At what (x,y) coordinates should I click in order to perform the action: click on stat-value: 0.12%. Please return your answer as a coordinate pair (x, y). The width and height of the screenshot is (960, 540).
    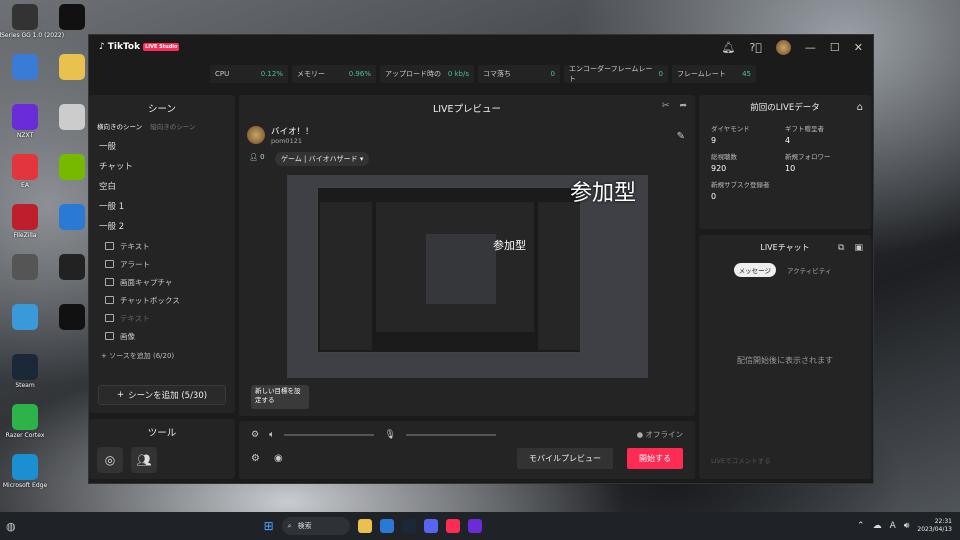
    Looking at the image, I should click on (271, 74).